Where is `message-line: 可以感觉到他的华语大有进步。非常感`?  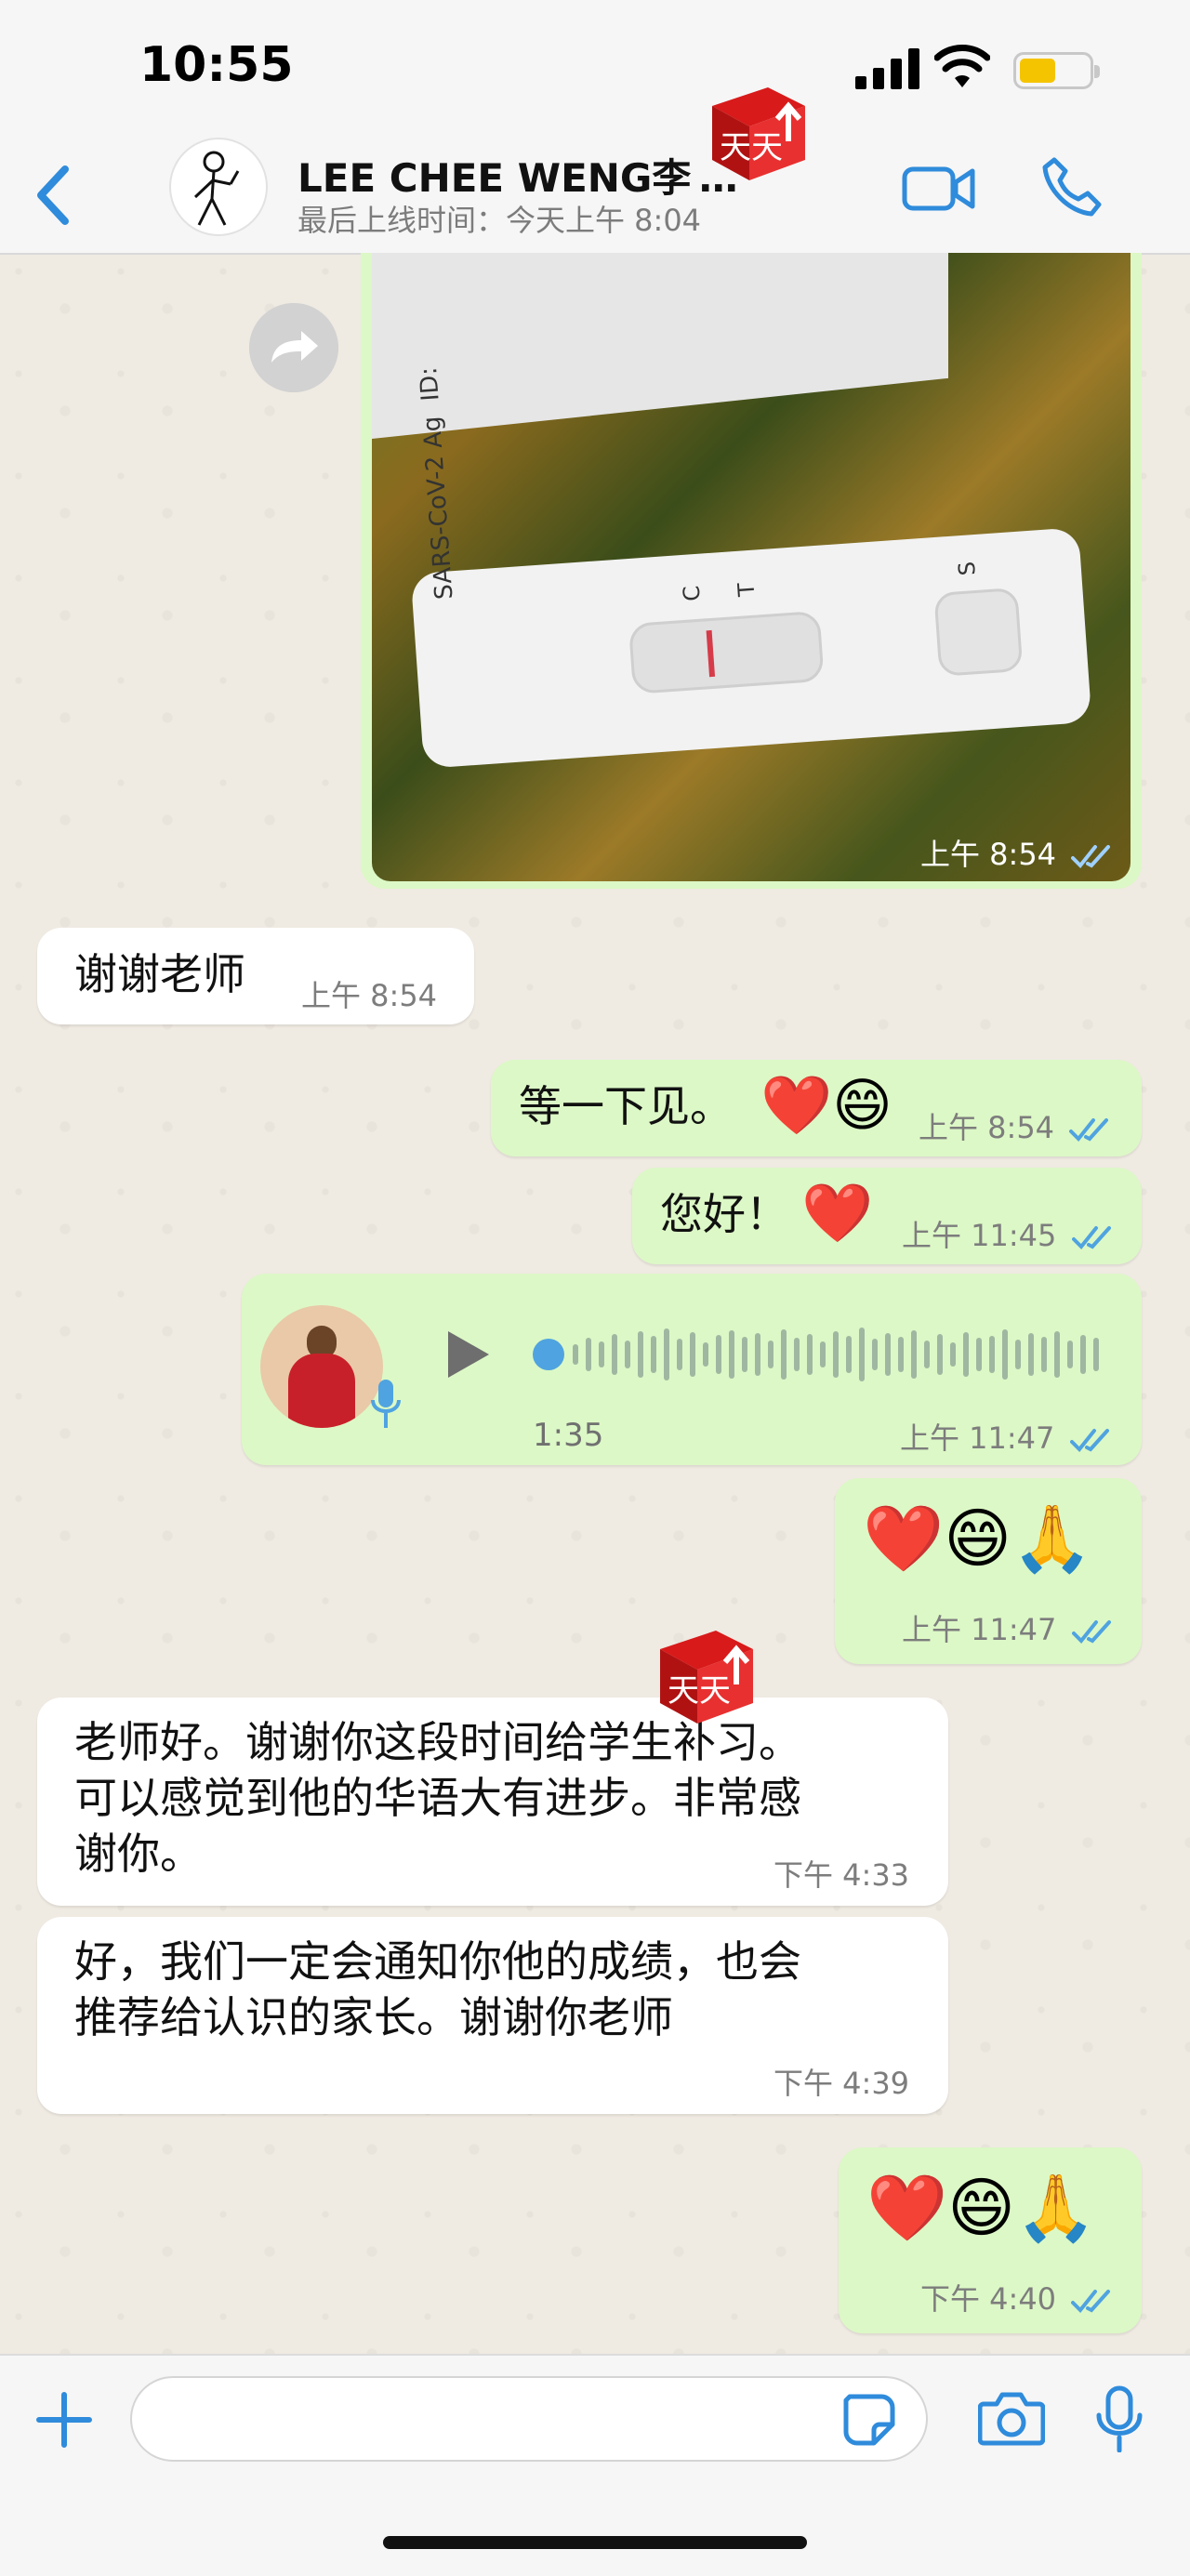
message-line: 可以感觉到他的华语大有进步。非常感 is located at coordinates (437, 1798).